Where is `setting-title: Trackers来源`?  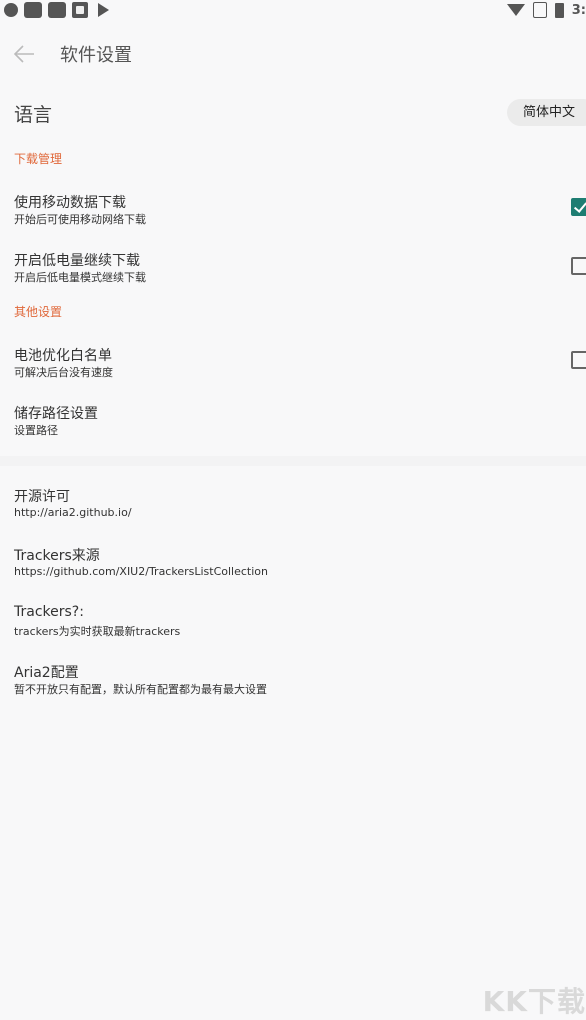
setting-title: Trackers来源 is located at coordinates (57, 556).